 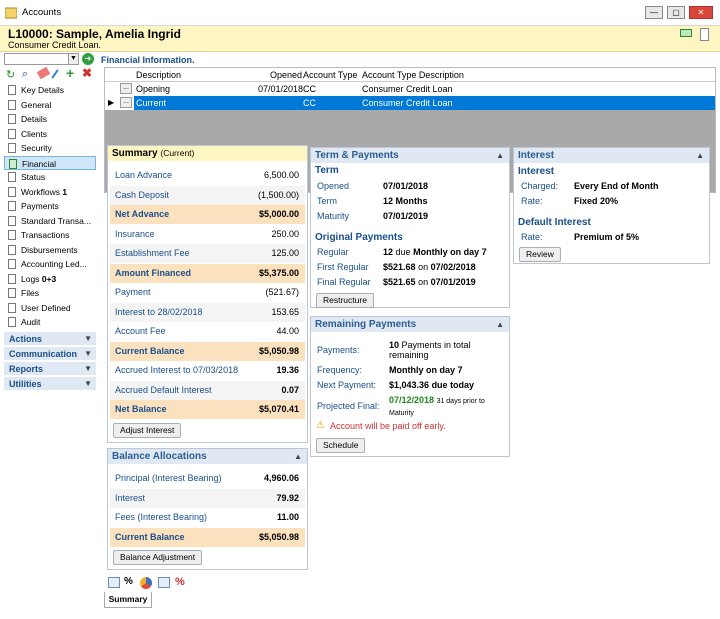 What do you see at coordinates (327, 201) in the screenshot?
I see `term-label: Term` at bounding box center [327, 201].